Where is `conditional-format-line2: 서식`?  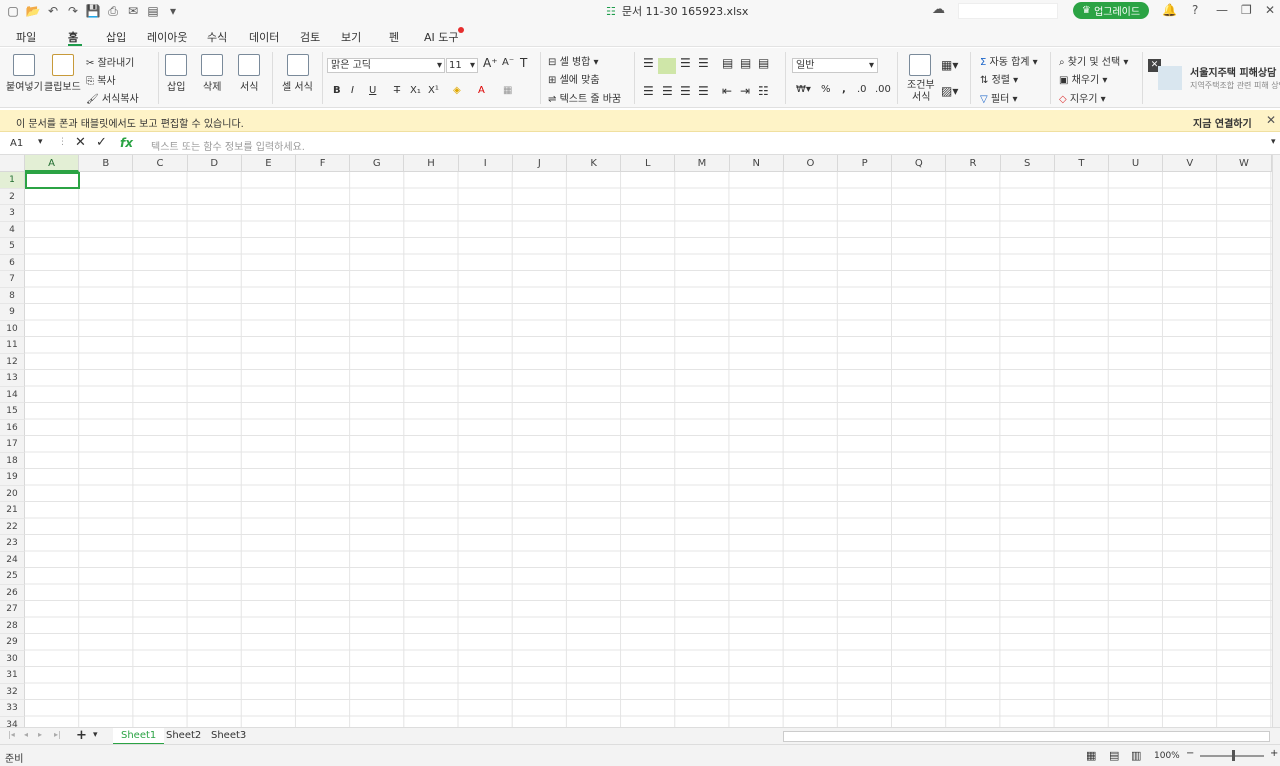 conditional-format-line2: 서식 is located at coordinates (921, 95).